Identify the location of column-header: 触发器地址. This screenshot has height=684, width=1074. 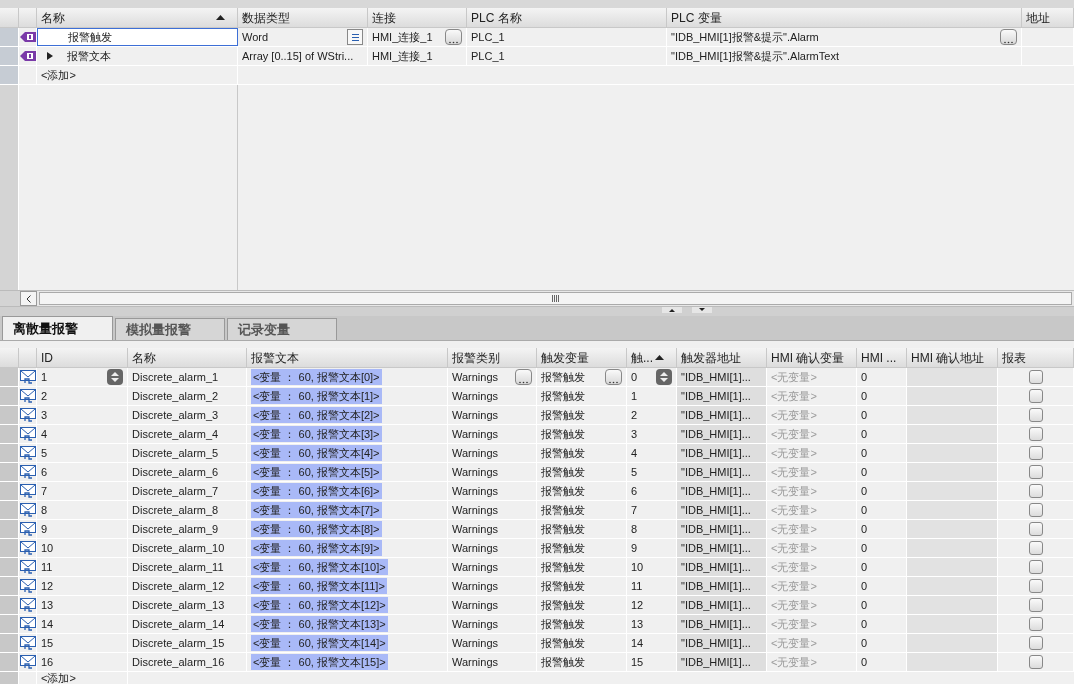
(722, 357).